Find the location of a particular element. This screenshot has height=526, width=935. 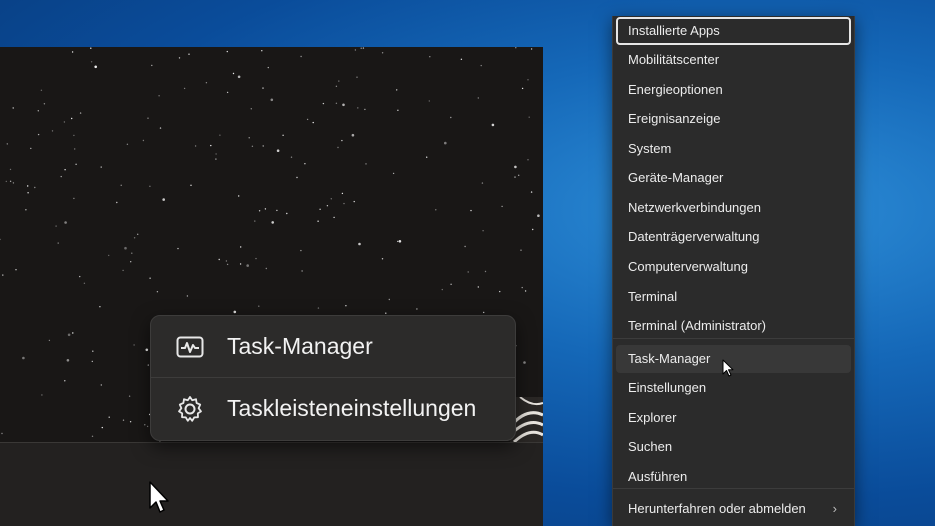

menu-item-netzwerkverbindungen: Netzwerkverbindungen is located at coordinates (733, 208).